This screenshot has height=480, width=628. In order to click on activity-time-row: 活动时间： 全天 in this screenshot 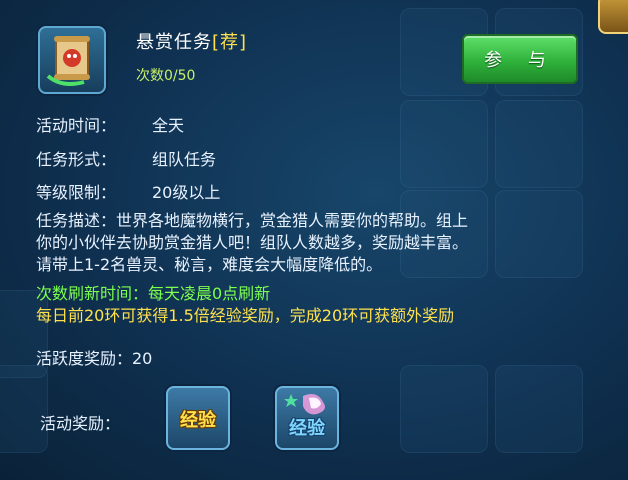, I will do `click(110, 124)`.